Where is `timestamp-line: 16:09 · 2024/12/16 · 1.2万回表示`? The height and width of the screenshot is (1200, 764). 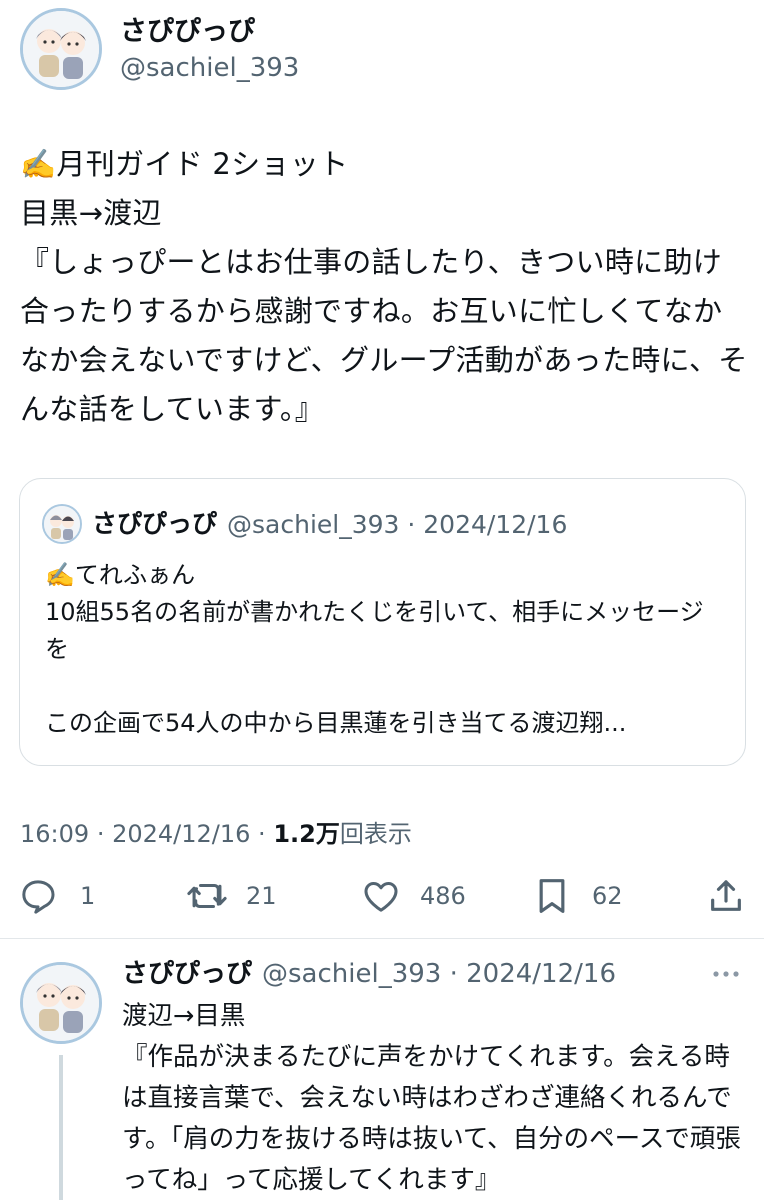 timestamp-line: 16:09 · 2024/12/16 · 1.2万回表示 is located at coordinates (216, 831).